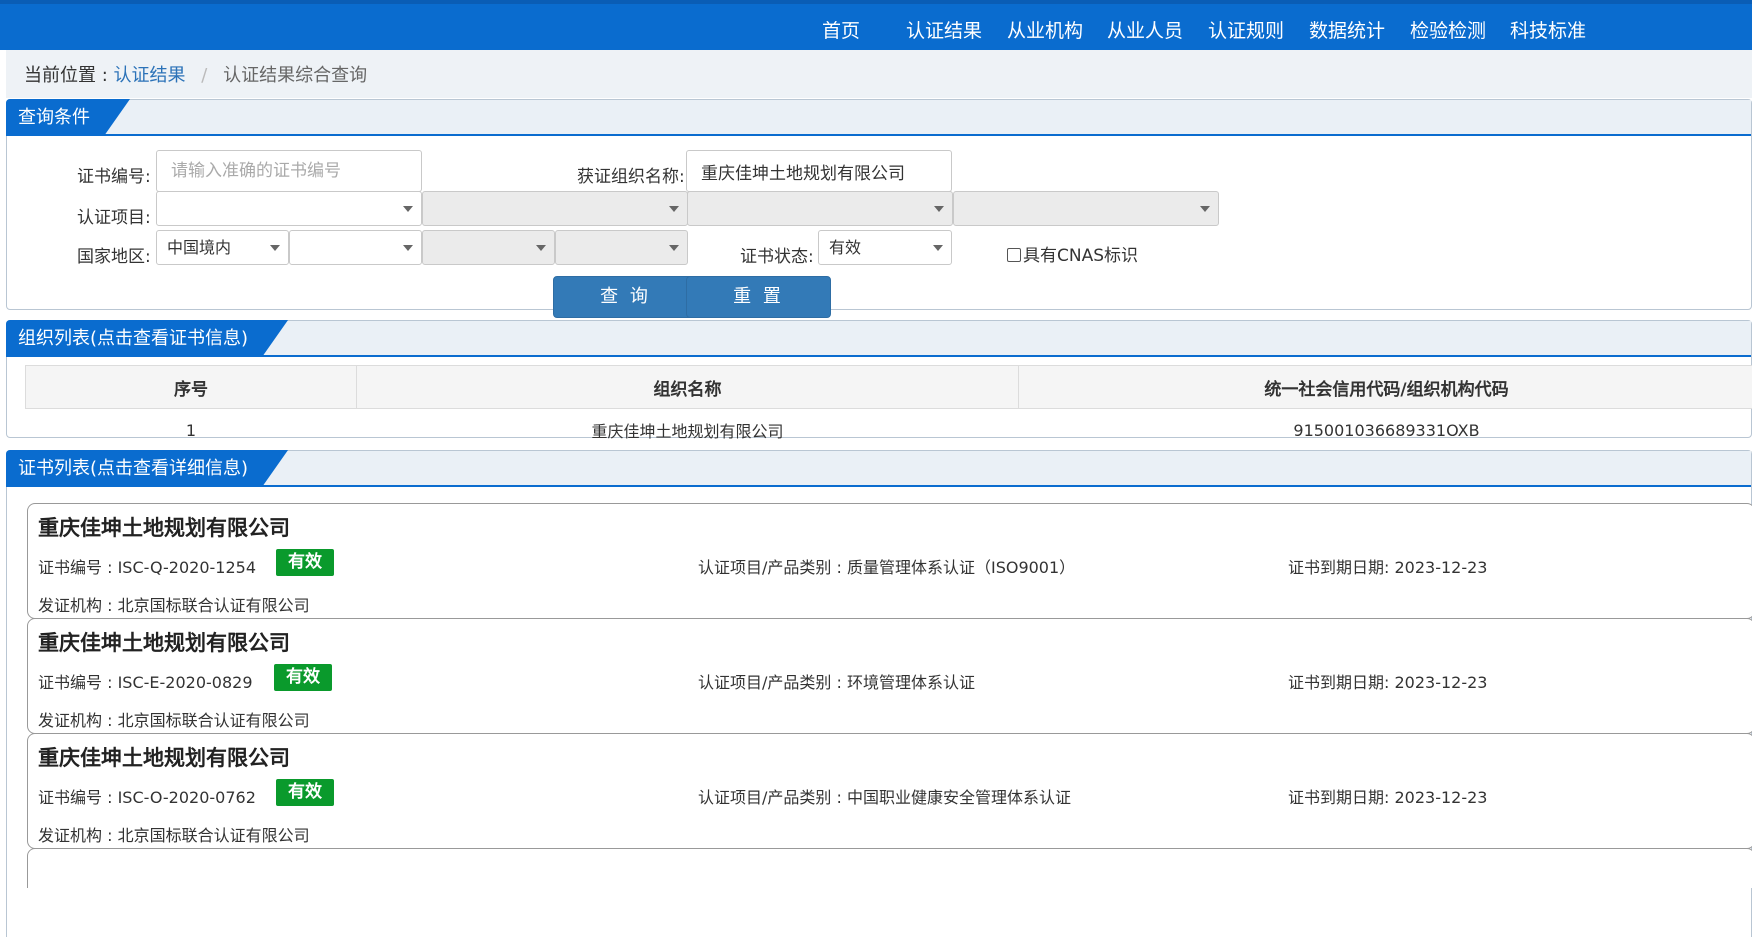  Describe the element at coordinates (1145, 29) in the screenshot. I see `nav-item-personnel: 从业人员` at that location.